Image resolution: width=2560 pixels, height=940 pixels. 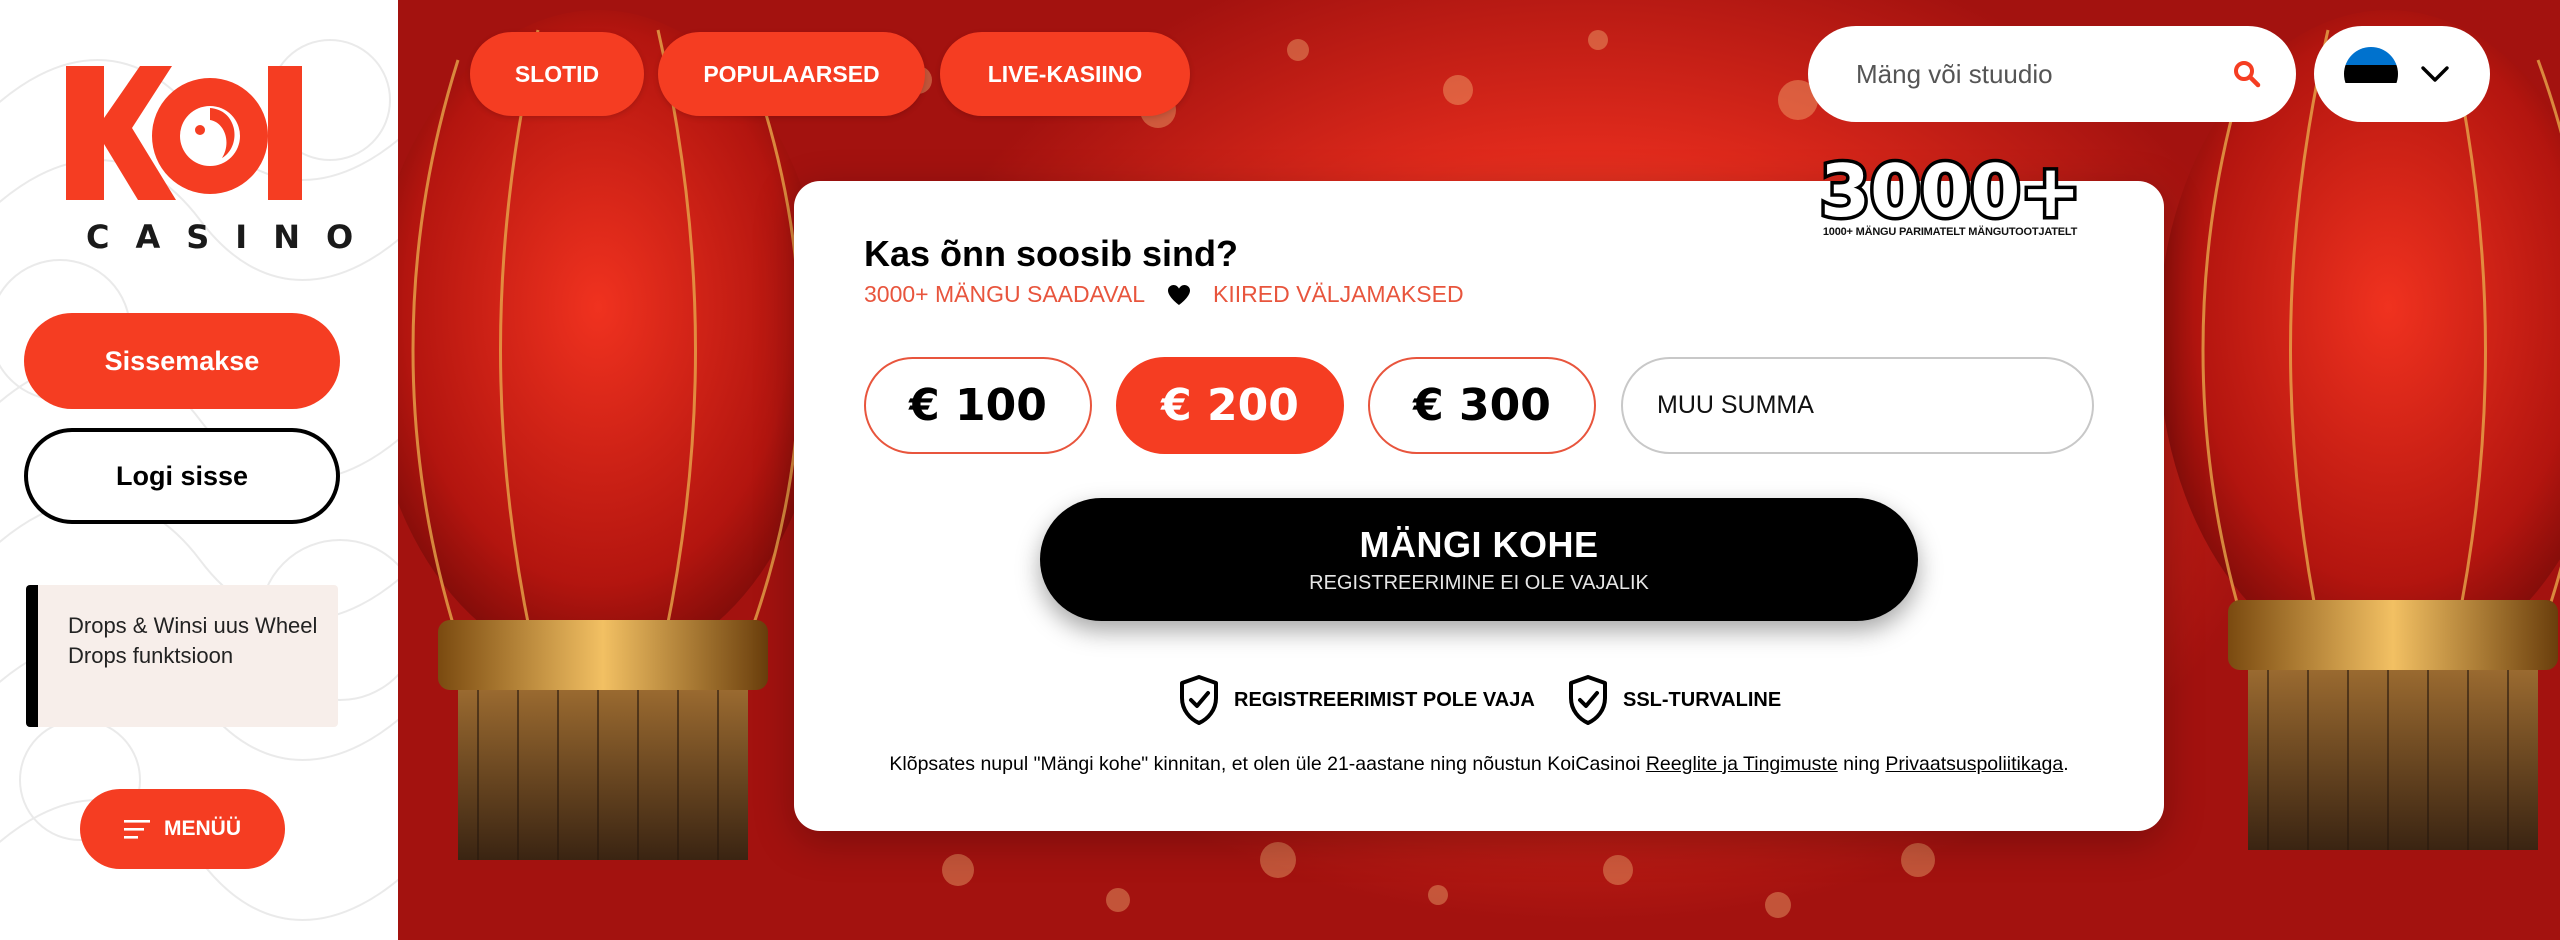 What do you see at coordinates (1861, 764) in the screenshot?
I see `legal-mid: ning` at bounding box center [1861, 764].